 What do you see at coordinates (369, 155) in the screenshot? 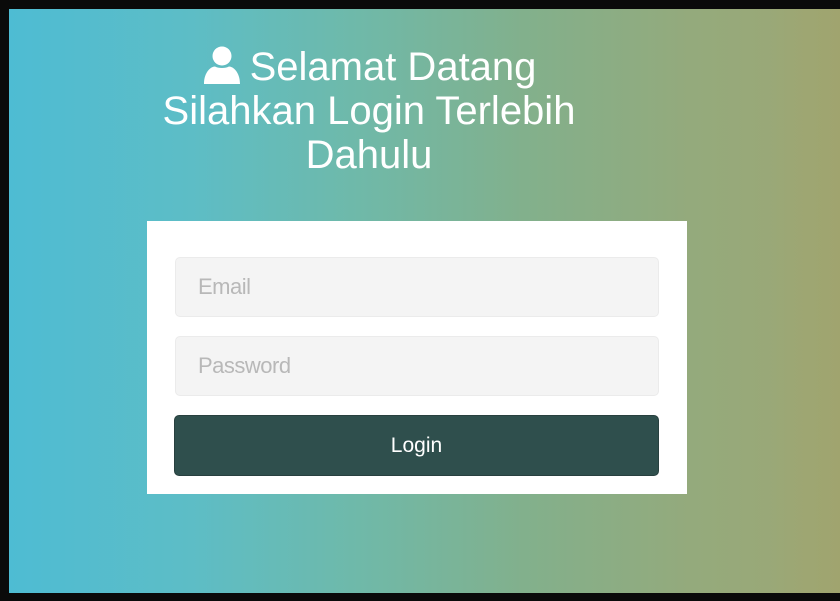
I see `title-line-3: Dahulu` at bounding box center [369, 155].